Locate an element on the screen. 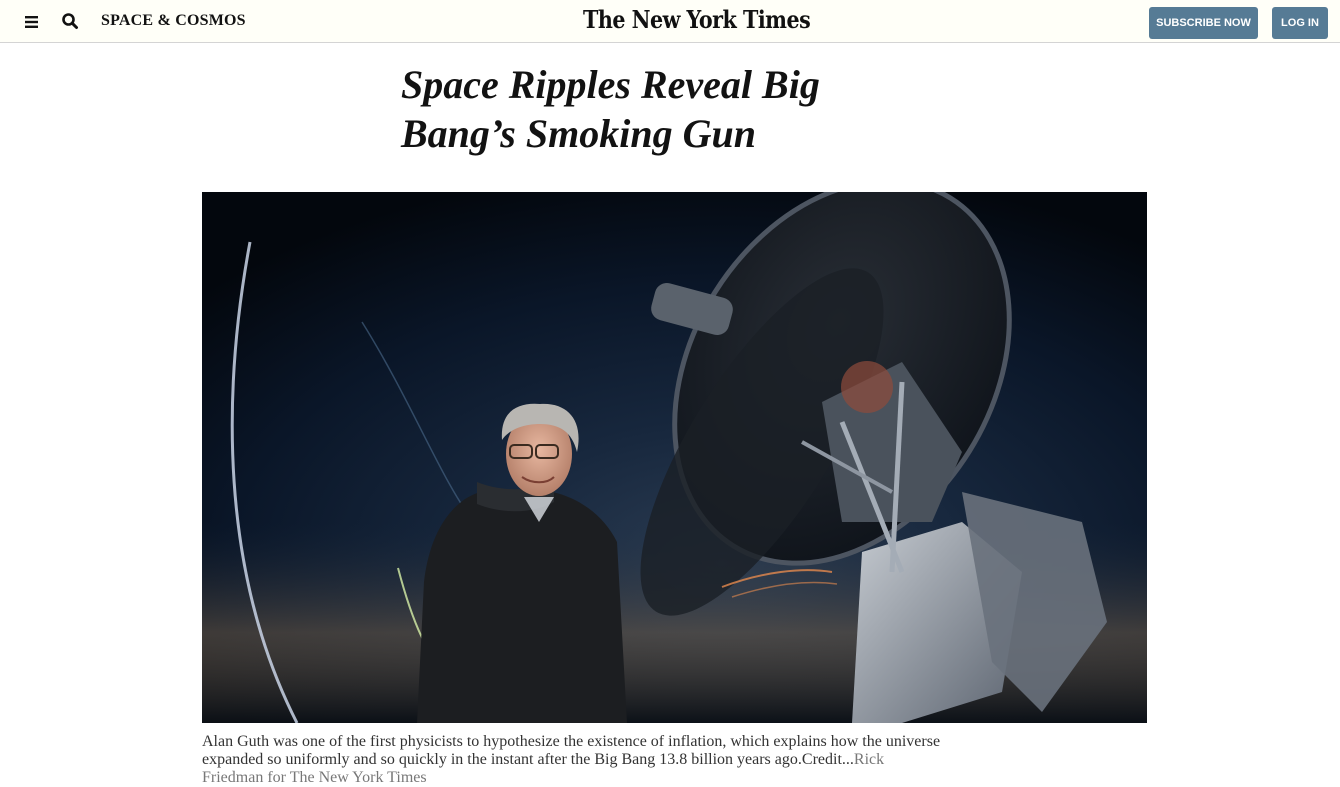 The width and height of the screenshot is (1340, 787). subscribe-button: SUBSCRIBE NOW is located at coordinates (1203, 23).